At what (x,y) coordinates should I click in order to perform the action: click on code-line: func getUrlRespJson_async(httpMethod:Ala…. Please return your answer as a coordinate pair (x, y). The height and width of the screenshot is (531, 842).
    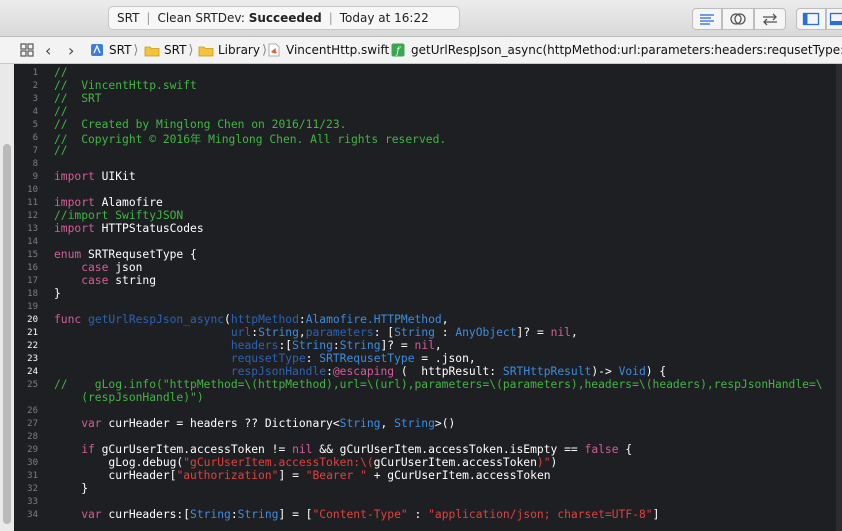
    Looking at the image, I should click on (251, 319).